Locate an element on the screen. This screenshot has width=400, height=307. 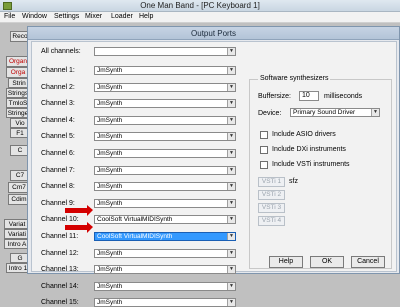
channel-14-select: JmSynth ▼ is located at coordinates (165, 286).